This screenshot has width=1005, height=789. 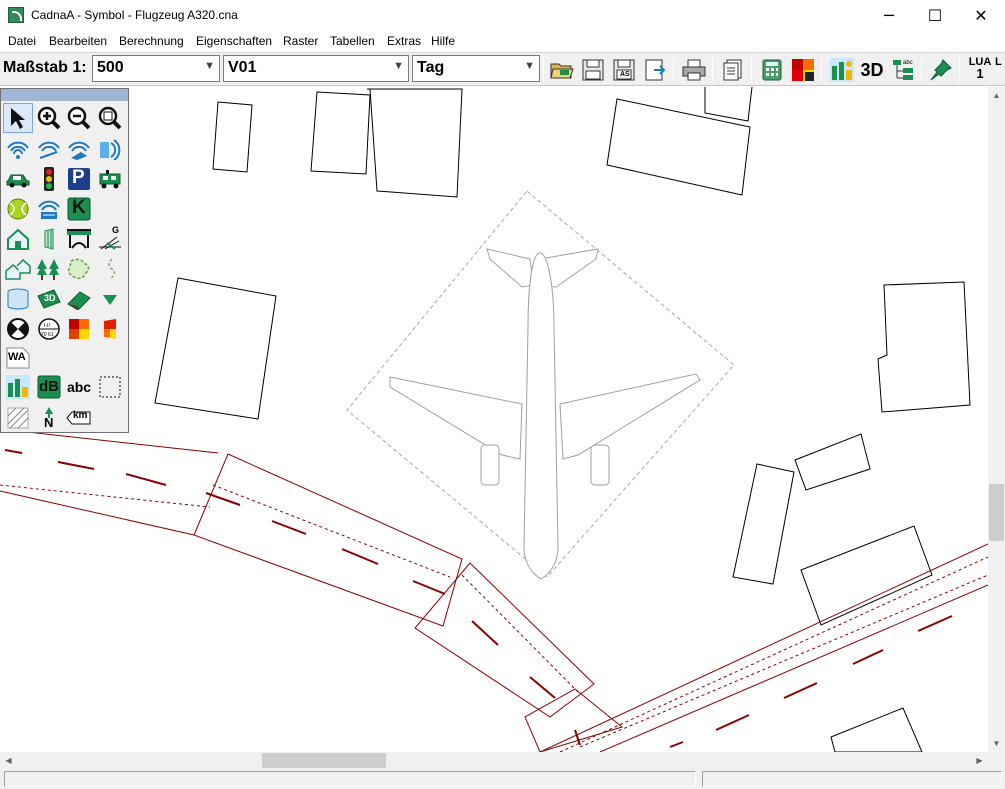 I want to click on zoom-in-button, so click(x=49, y=118).